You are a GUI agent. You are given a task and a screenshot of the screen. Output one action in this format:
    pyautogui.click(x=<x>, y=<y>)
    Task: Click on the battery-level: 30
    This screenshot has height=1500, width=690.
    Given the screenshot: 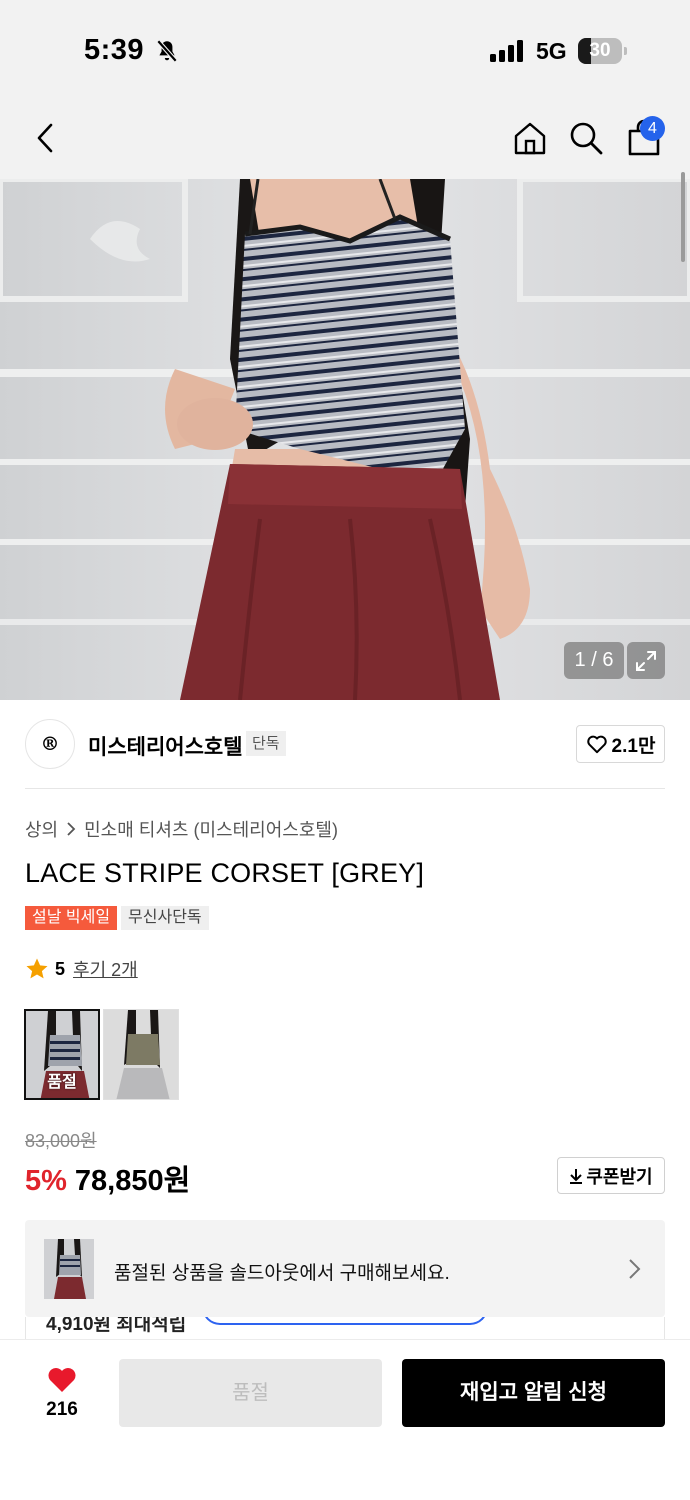 What is the action you would take?
    pyautogui.click(x=600, y=50)
    